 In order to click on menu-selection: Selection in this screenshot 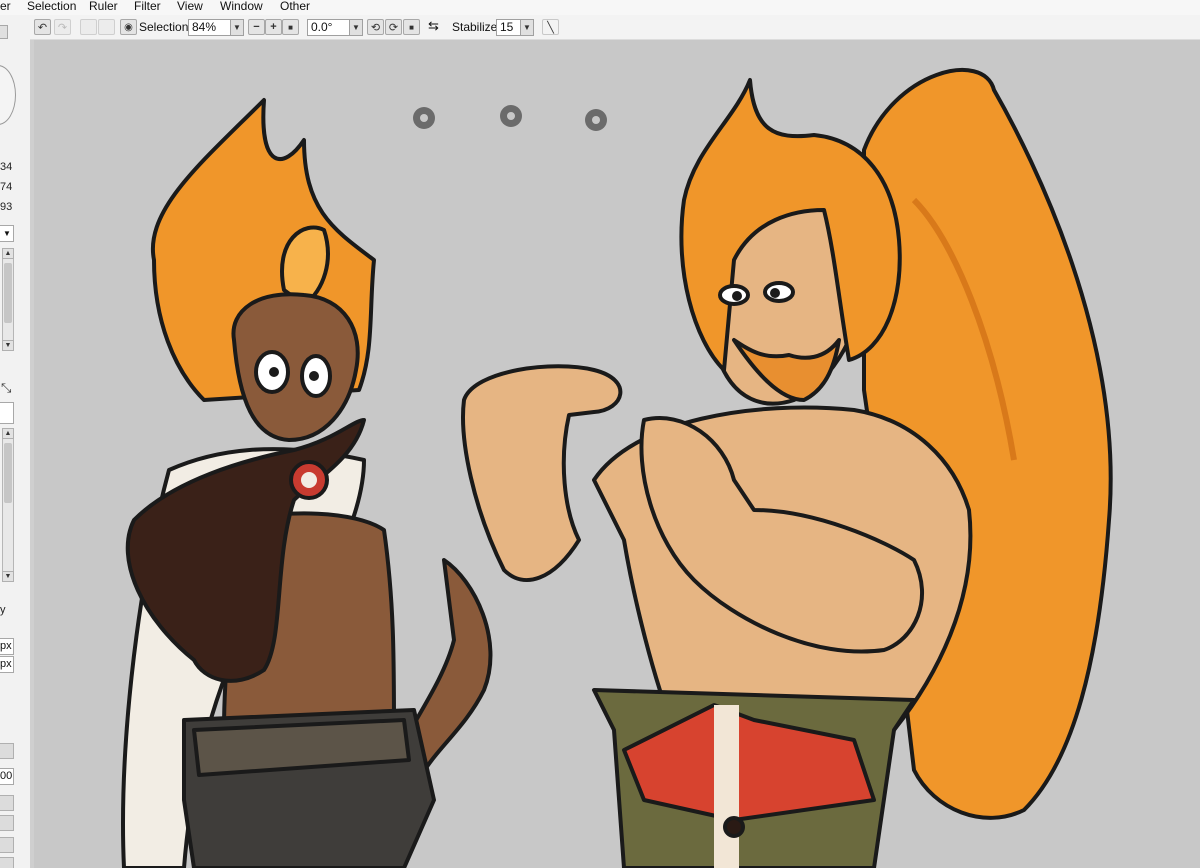, I will do `click(51, 6)`.